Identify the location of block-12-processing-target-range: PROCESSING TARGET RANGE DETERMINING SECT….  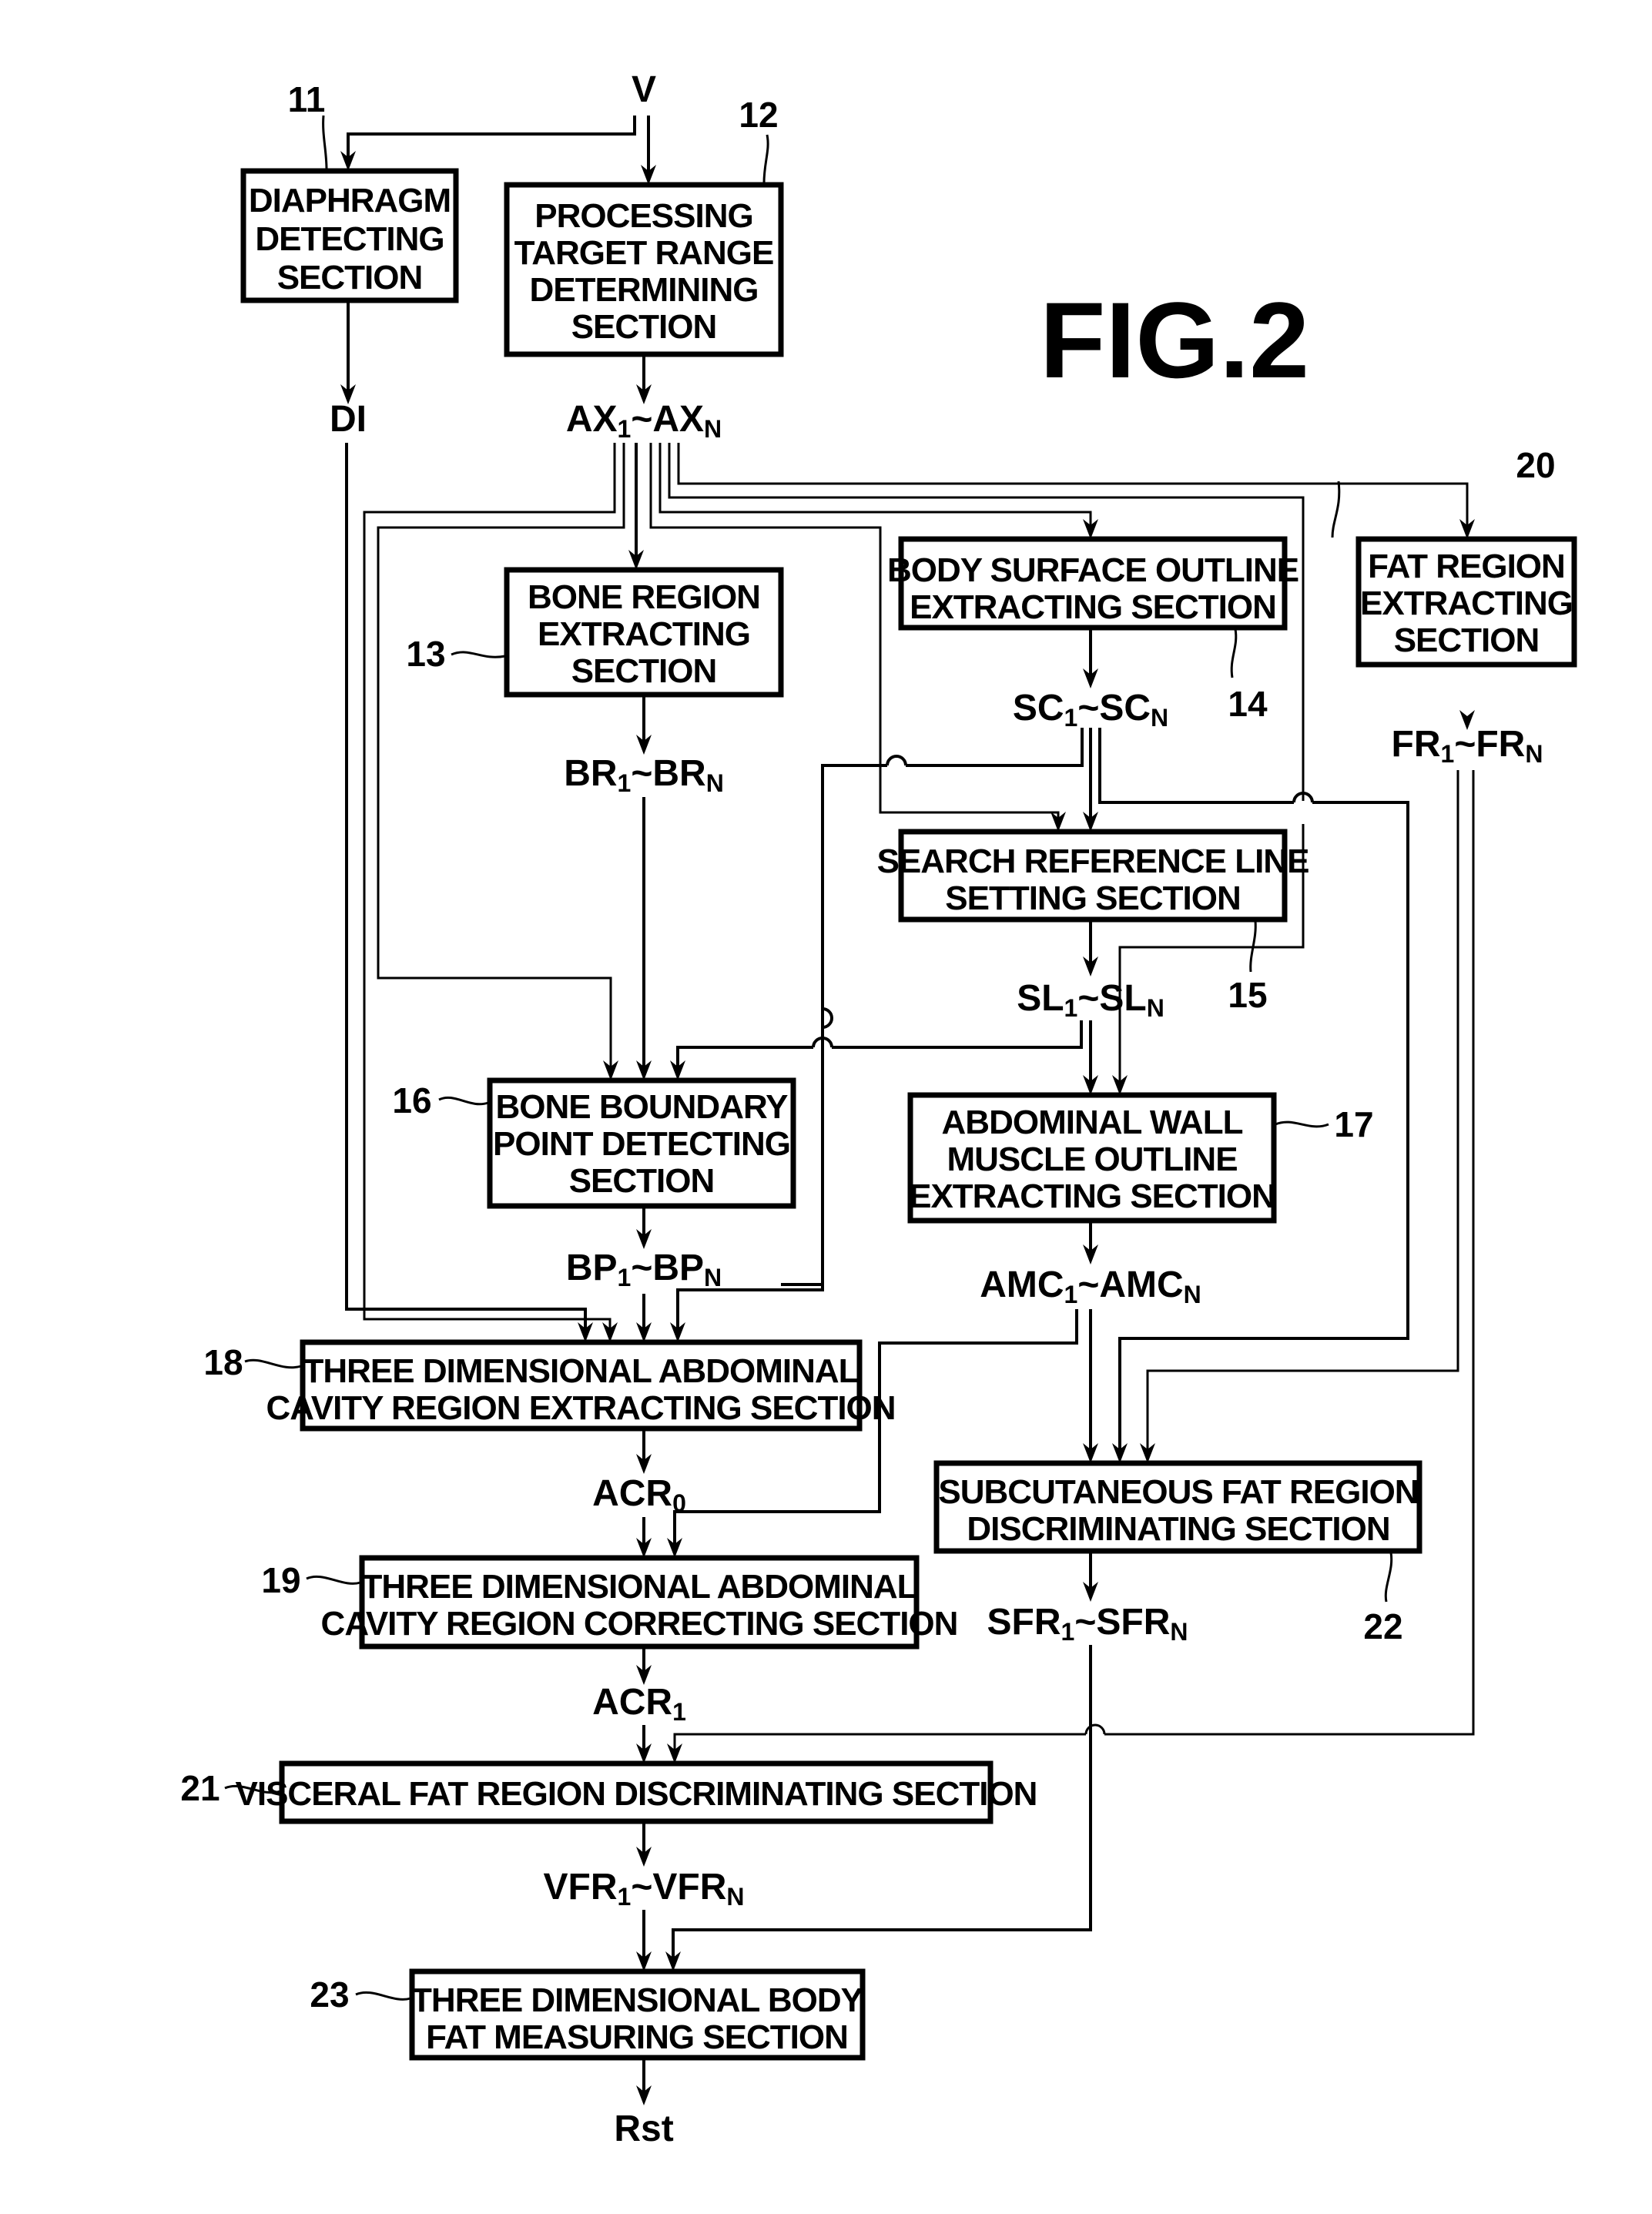
(644, 269).